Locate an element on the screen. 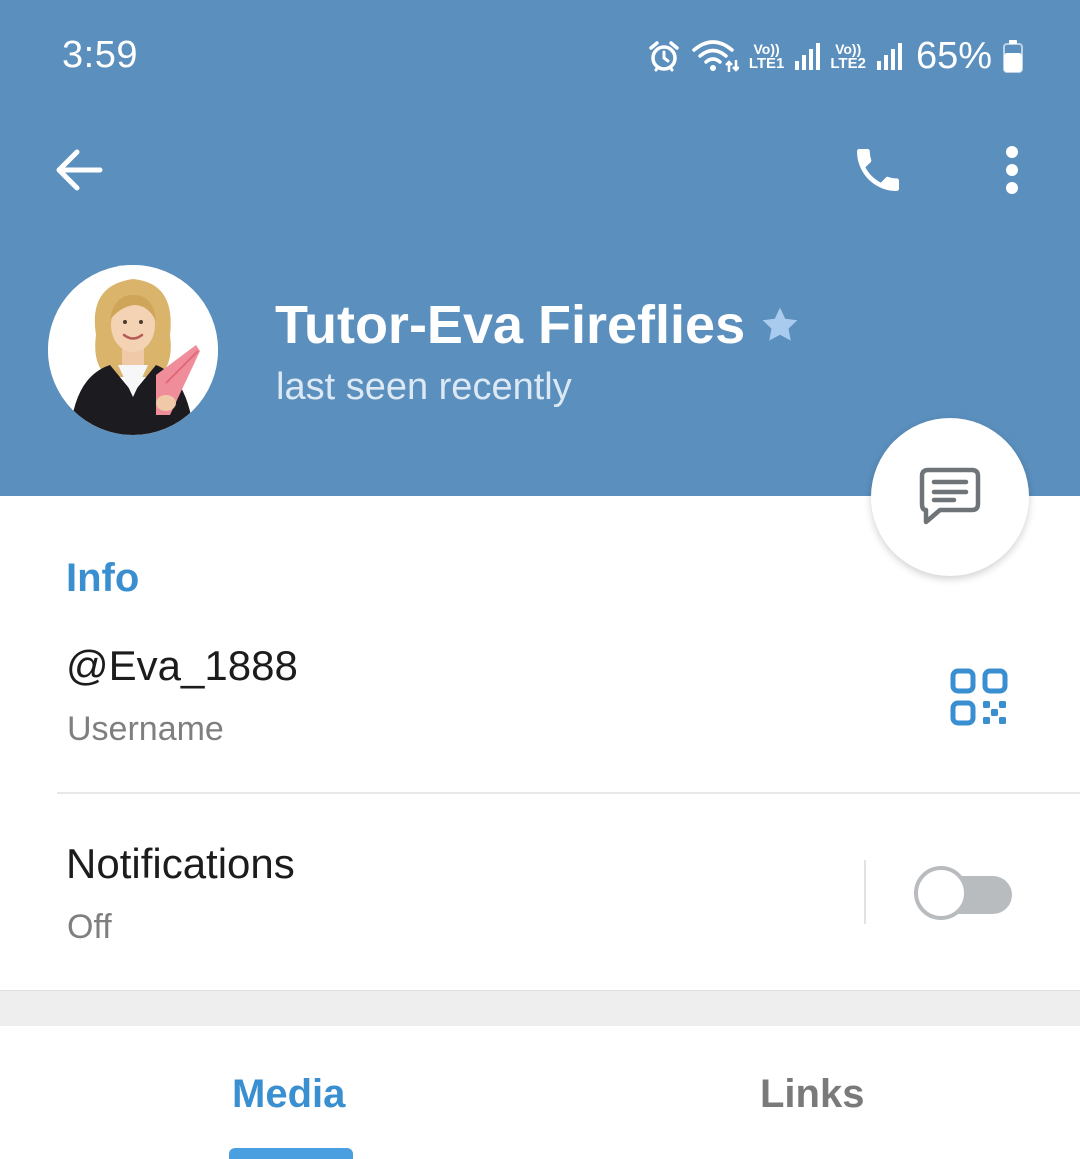  alarm-icon is located at coordinates (664, 56).